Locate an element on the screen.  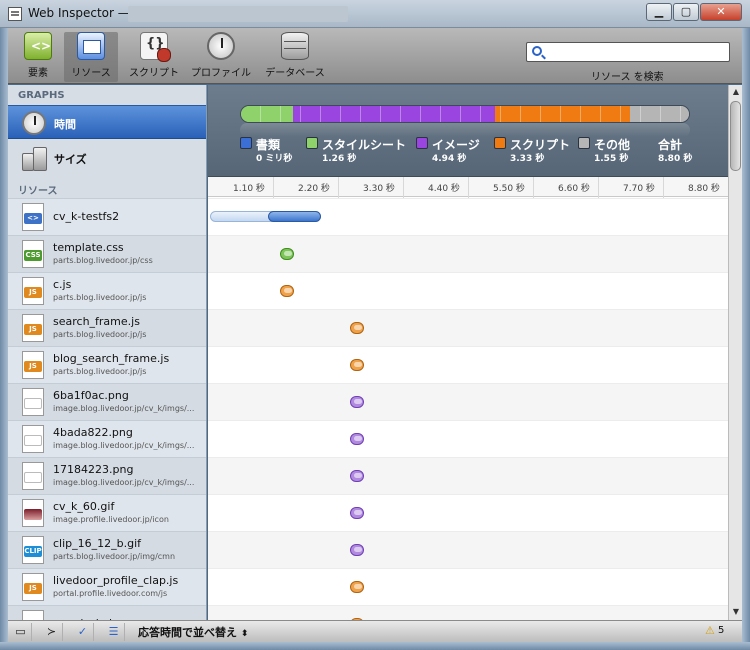
window-title: Web Inspector — is located at coordinates (79, 13).